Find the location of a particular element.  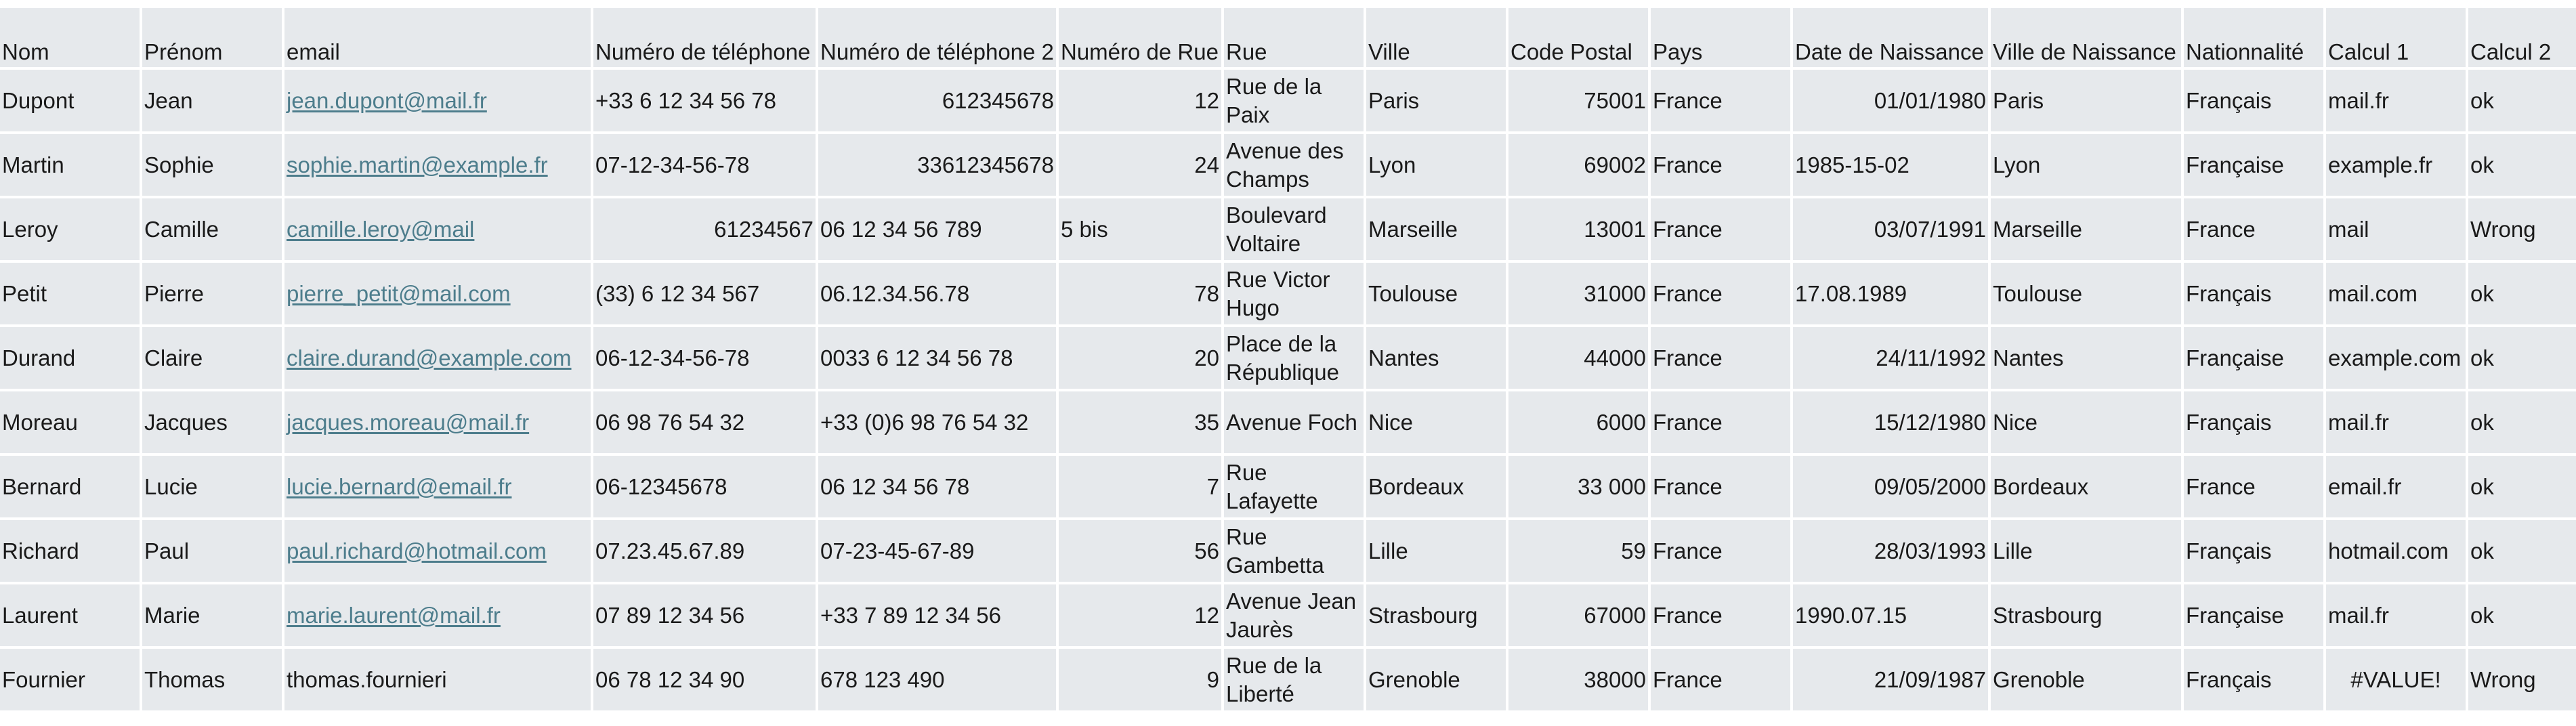

cell-ville-naissance: Nice is located at coordinates (2086, 422).